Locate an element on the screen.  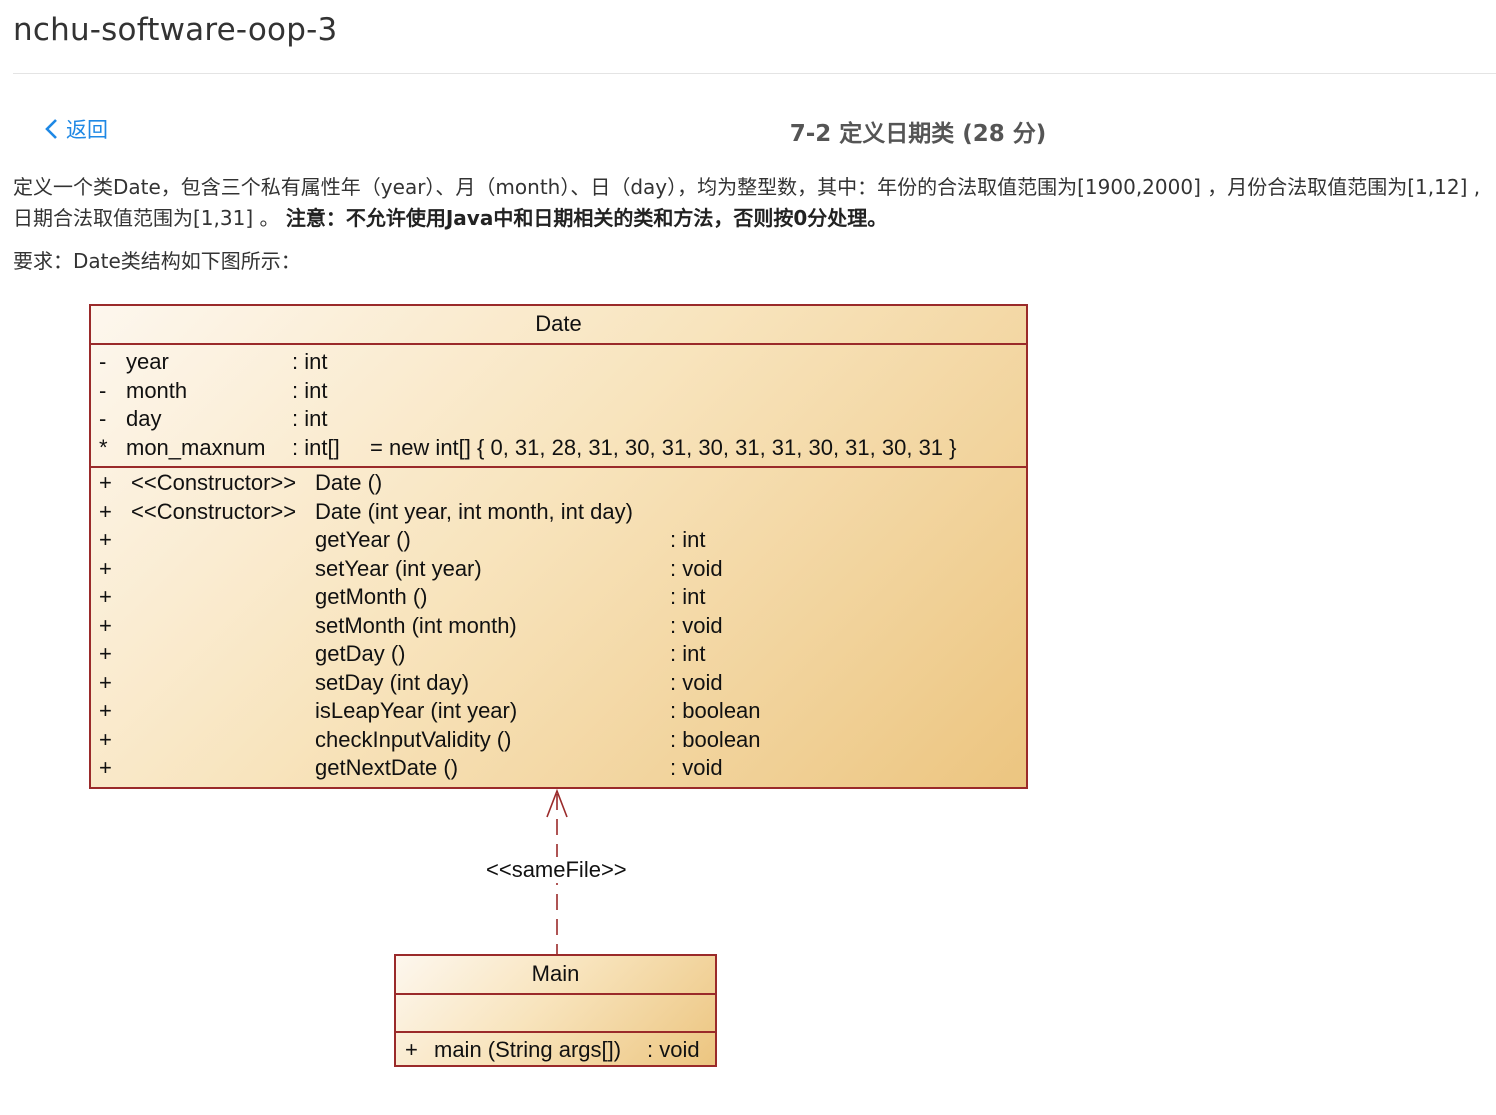
op-name: main (String args[]) is located at coordinates (528, 1049).